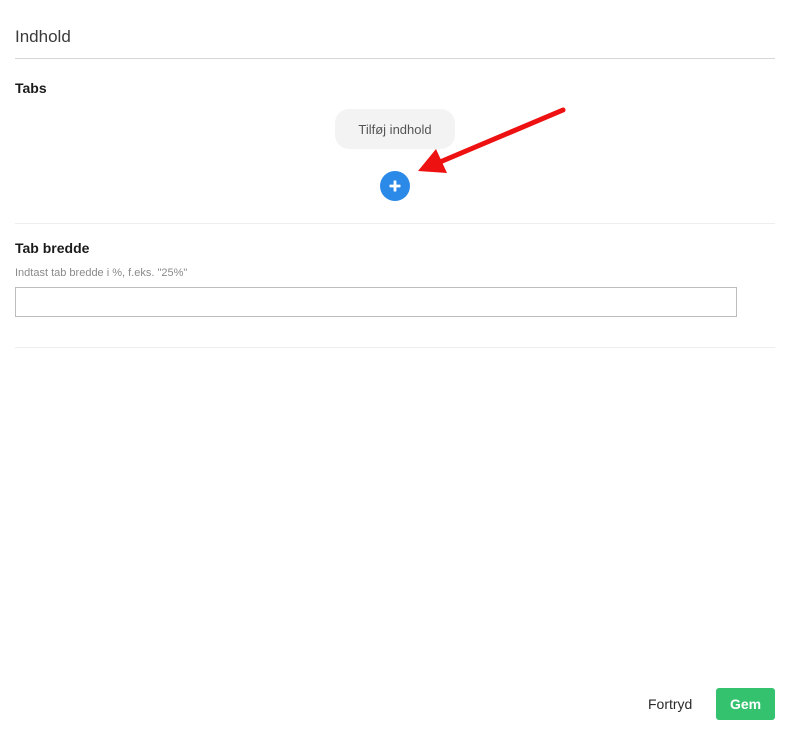 The height and width of the screenshot is (749, 792). I want to click on tab-width-label: Tab bredde, so click(52, 248).